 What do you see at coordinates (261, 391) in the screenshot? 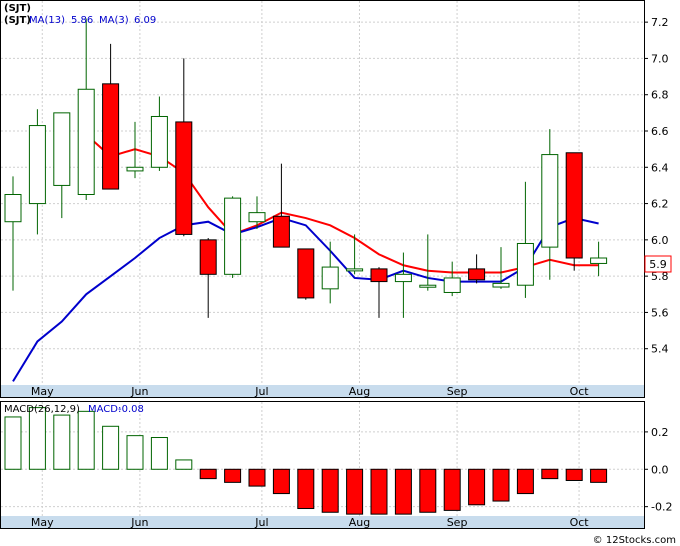
I see `price-x-tick-label: Jul` at bounding box center [261, 391].